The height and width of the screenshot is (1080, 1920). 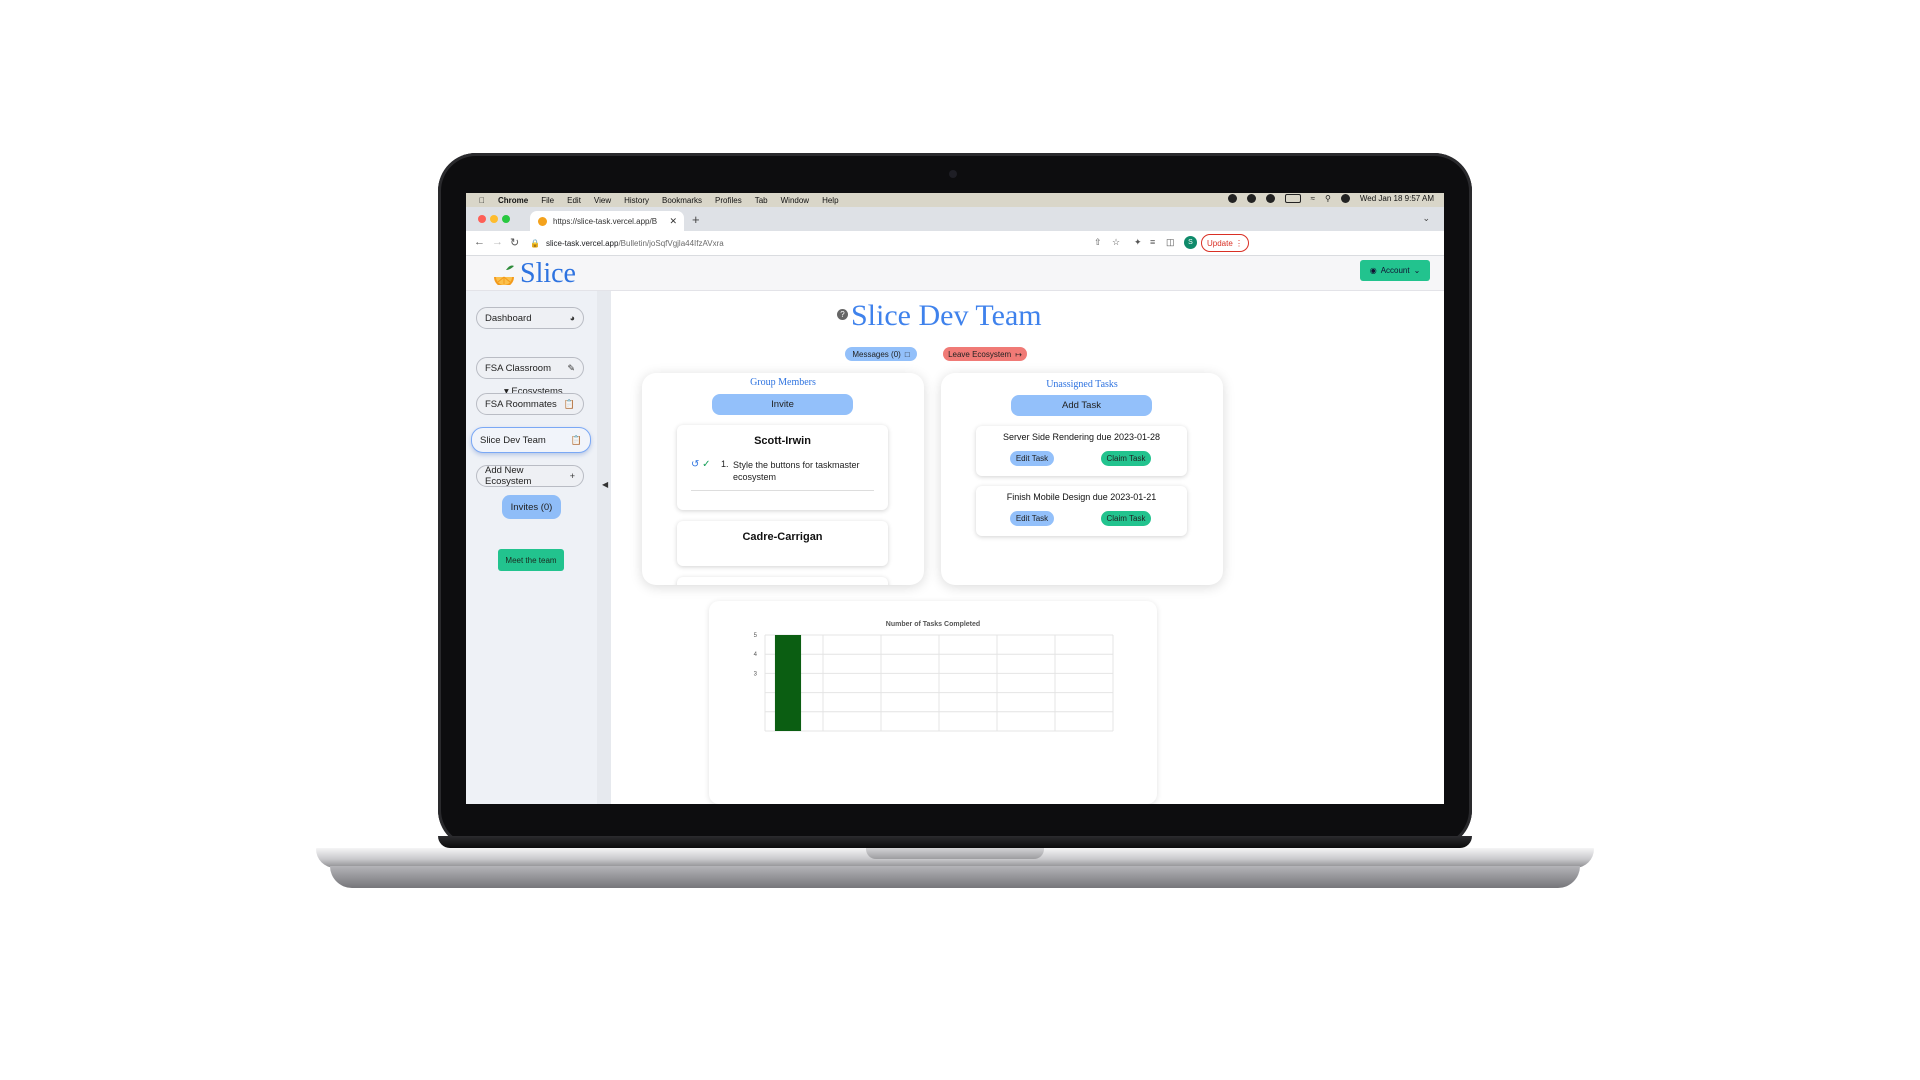 I want to click on member-name: Scott-Irwin, so click(x=782, y=441).